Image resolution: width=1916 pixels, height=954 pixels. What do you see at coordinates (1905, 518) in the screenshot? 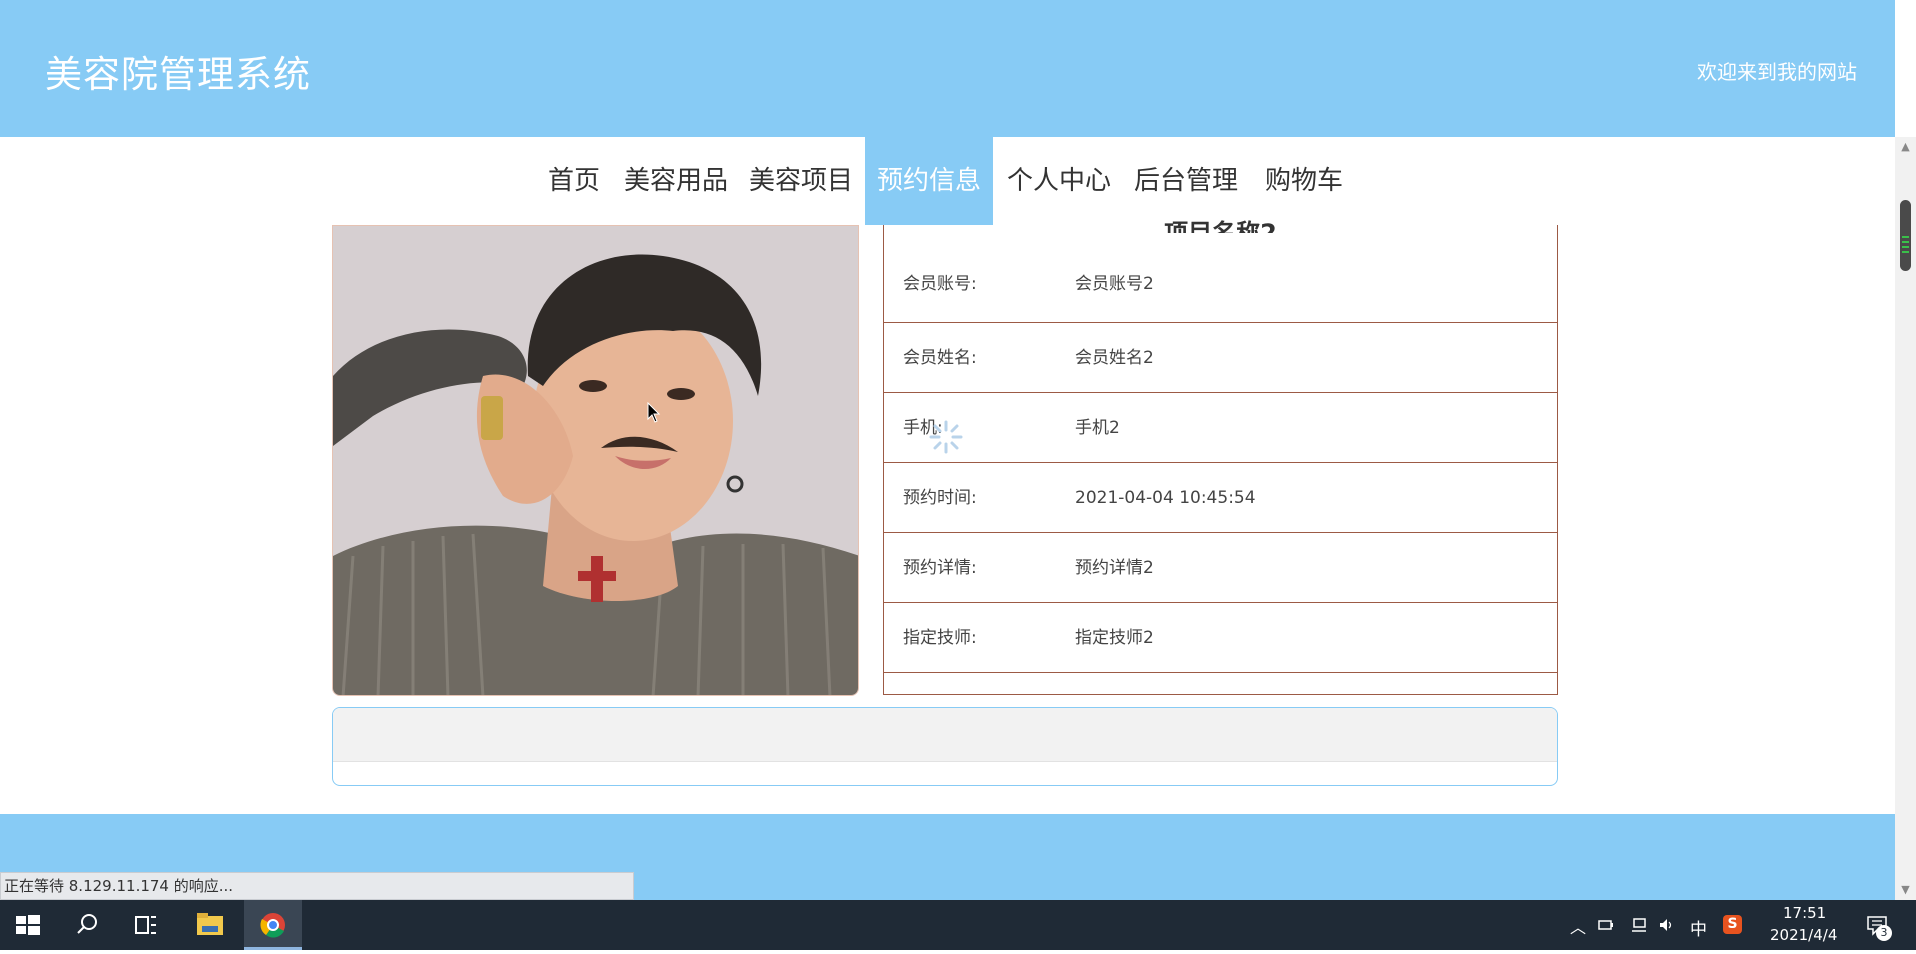
I see `page-scrollbar: ▲ ▼` at bounding box center [1905, 518].